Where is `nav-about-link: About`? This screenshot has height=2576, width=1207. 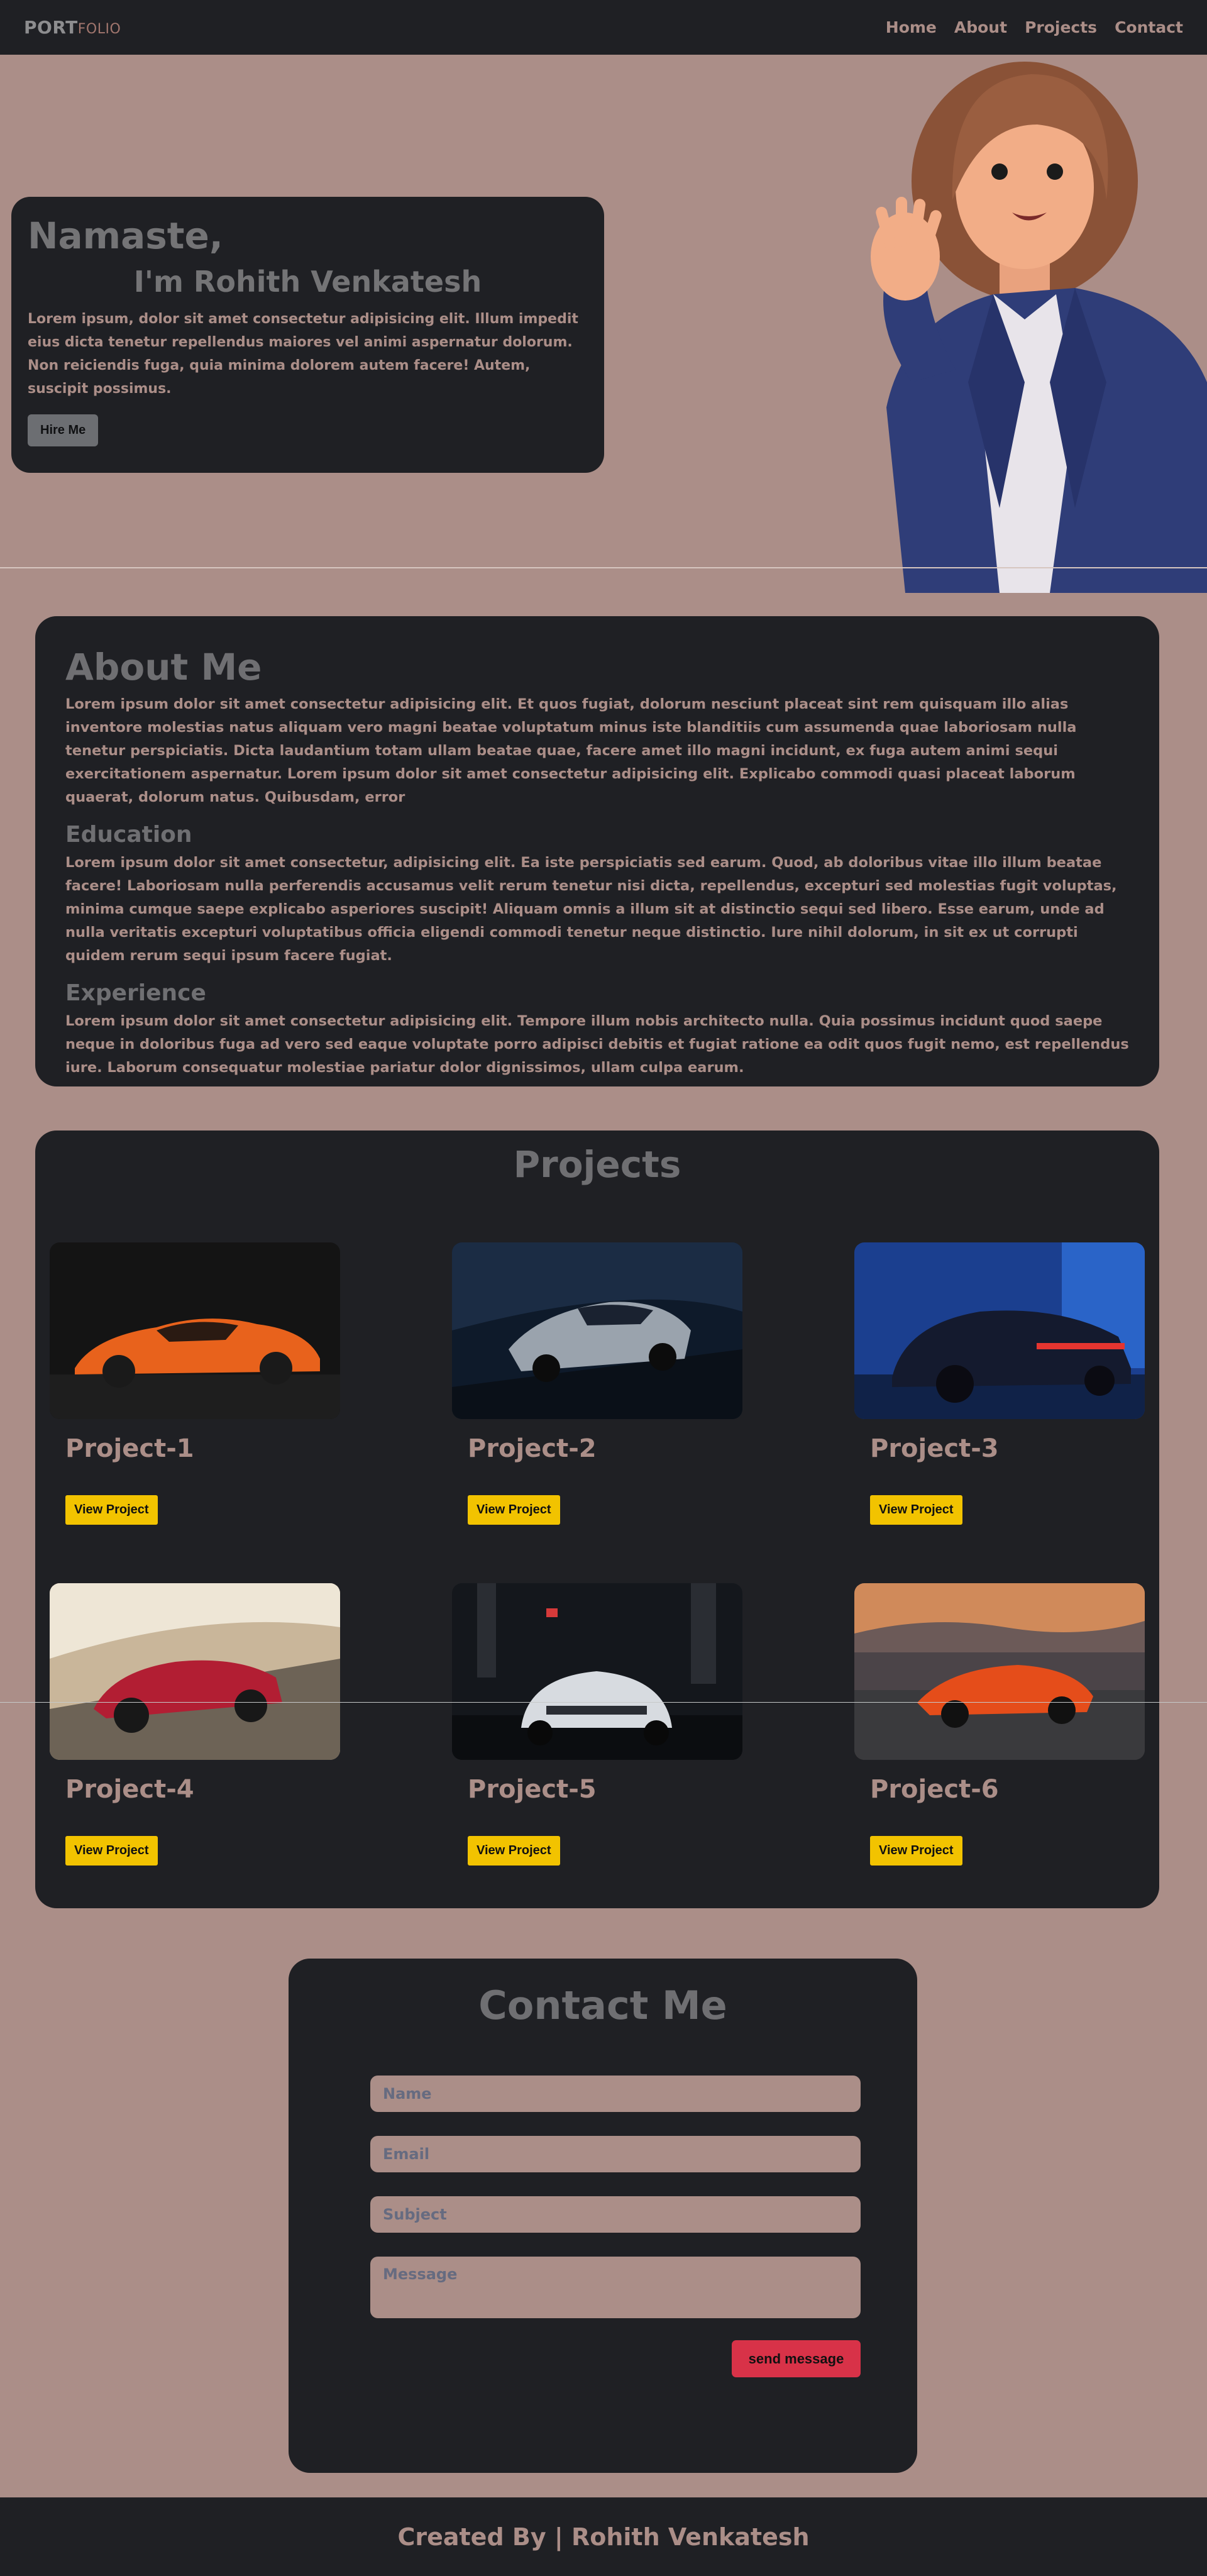 nav-about-link: About is located at coordinates (980, 27).